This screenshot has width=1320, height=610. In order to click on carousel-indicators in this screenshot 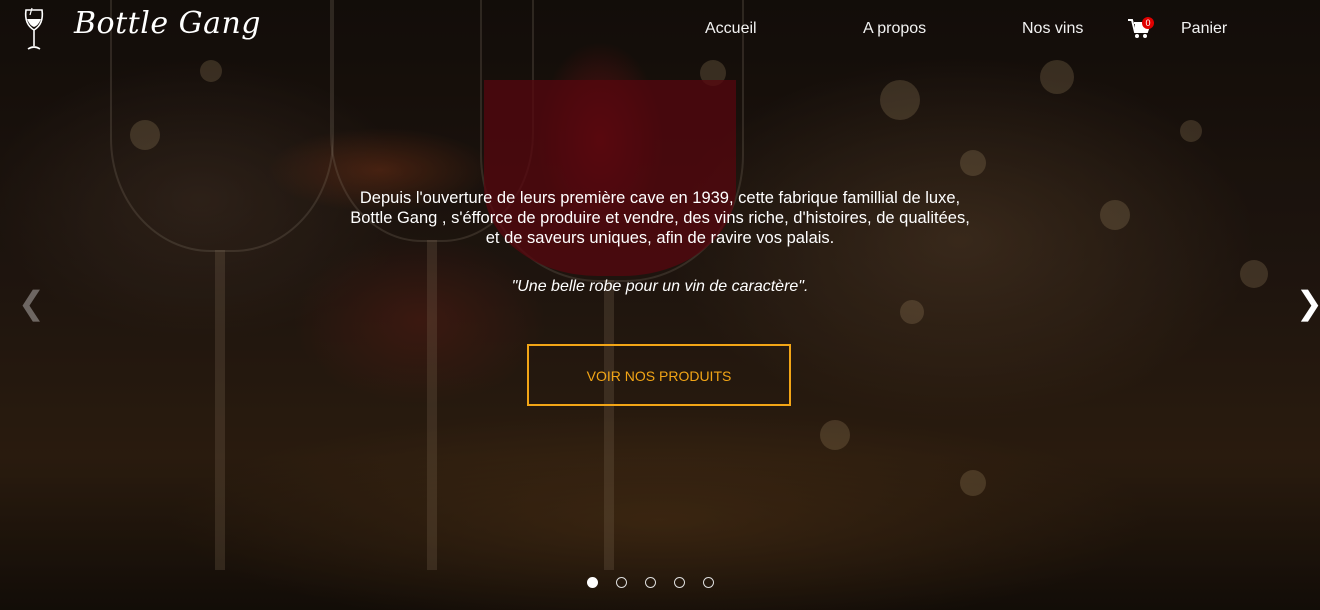, I will do `click(659, 582)`.